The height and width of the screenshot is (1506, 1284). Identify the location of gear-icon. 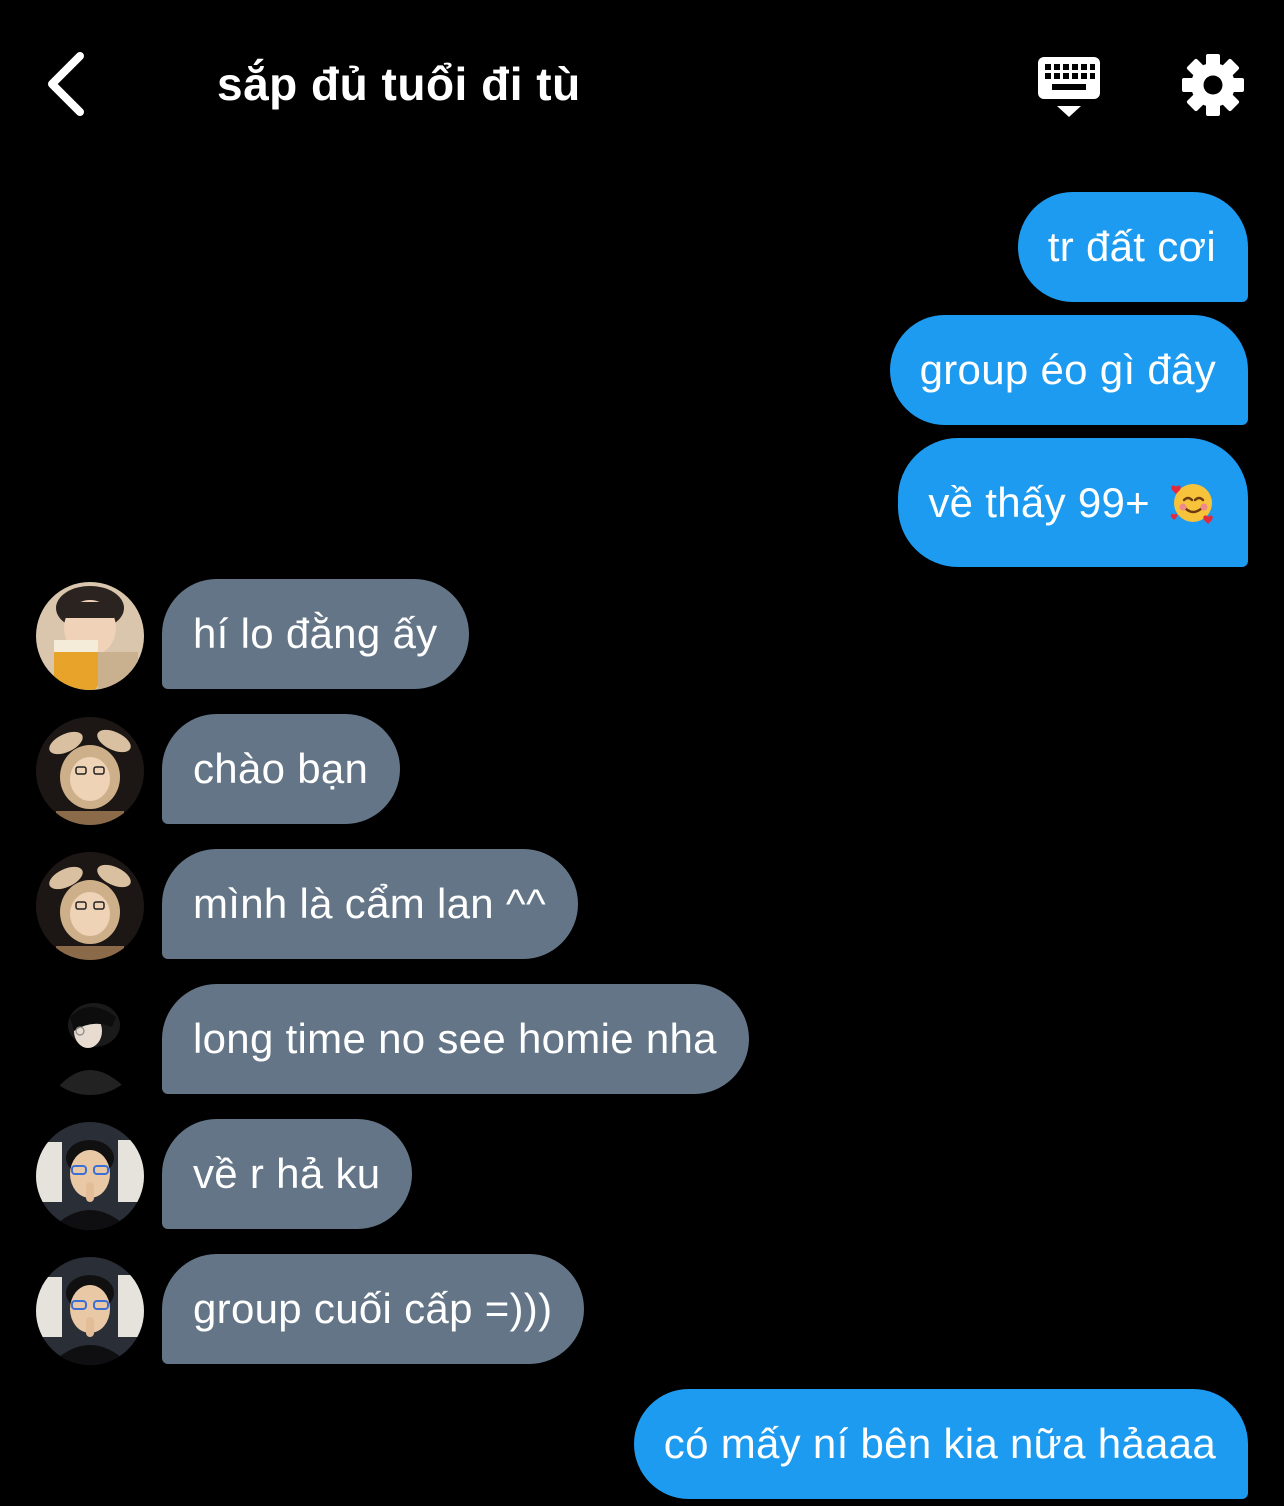
(1213, 85).